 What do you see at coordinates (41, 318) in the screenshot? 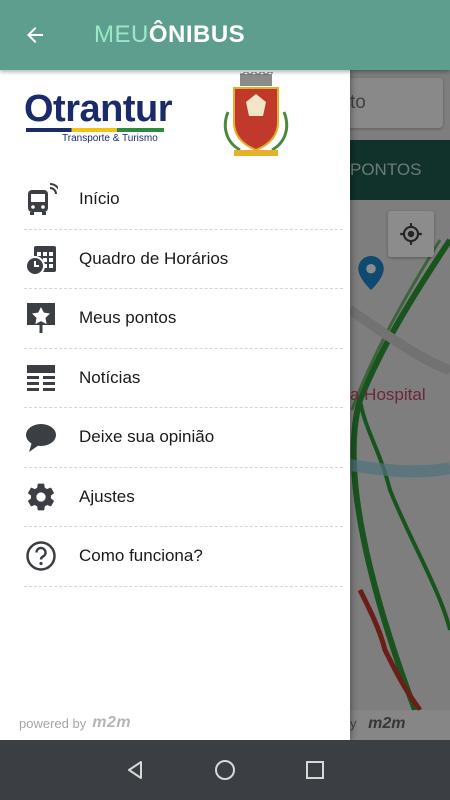
I see `star-stop-icon` at bounding box center [41, 318].